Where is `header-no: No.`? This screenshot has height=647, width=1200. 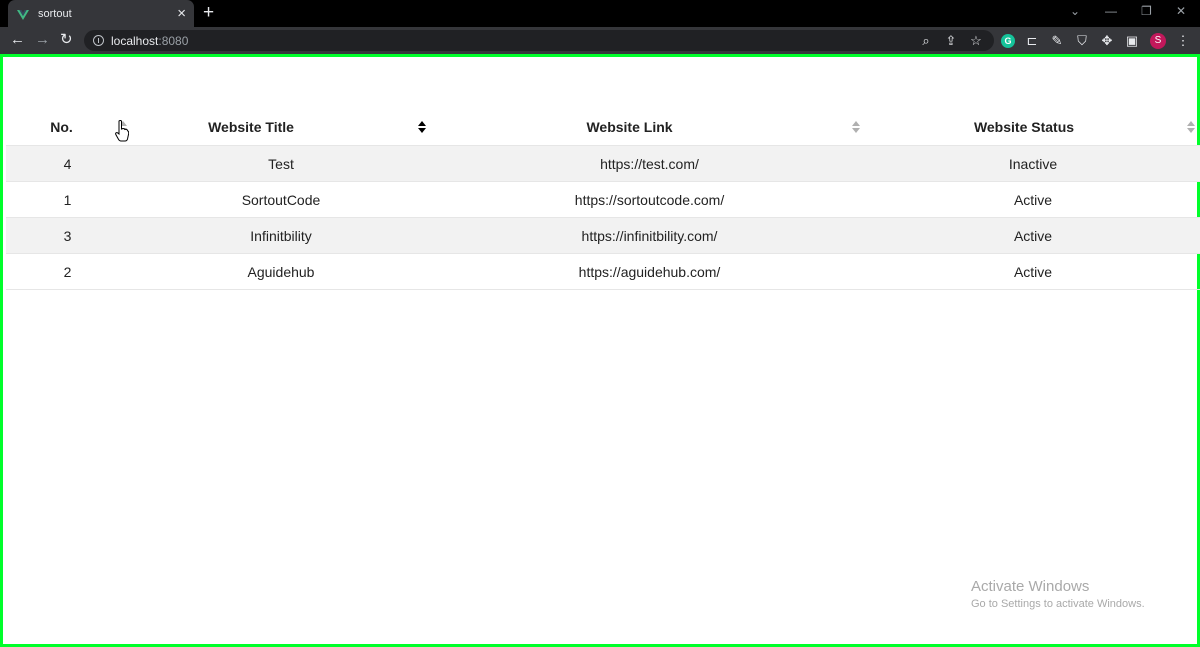 header-no: No. is located at coordinates (67, 127).